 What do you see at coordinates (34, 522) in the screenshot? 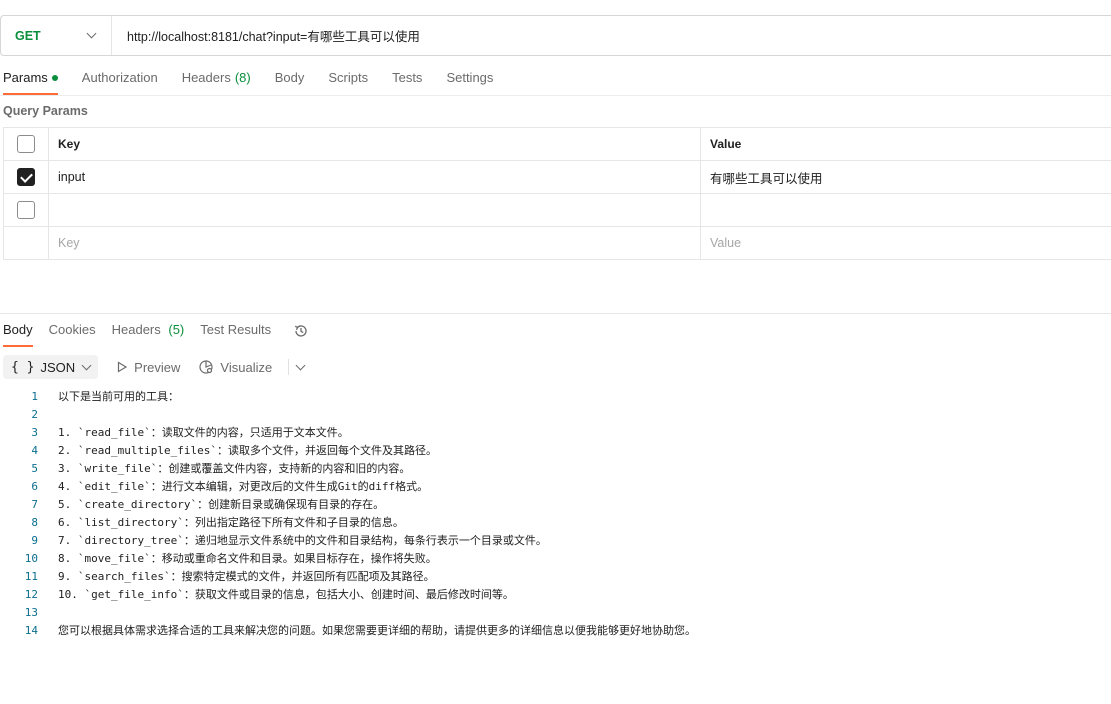
I see `line-number: 8` at bounding box center [34, 522].